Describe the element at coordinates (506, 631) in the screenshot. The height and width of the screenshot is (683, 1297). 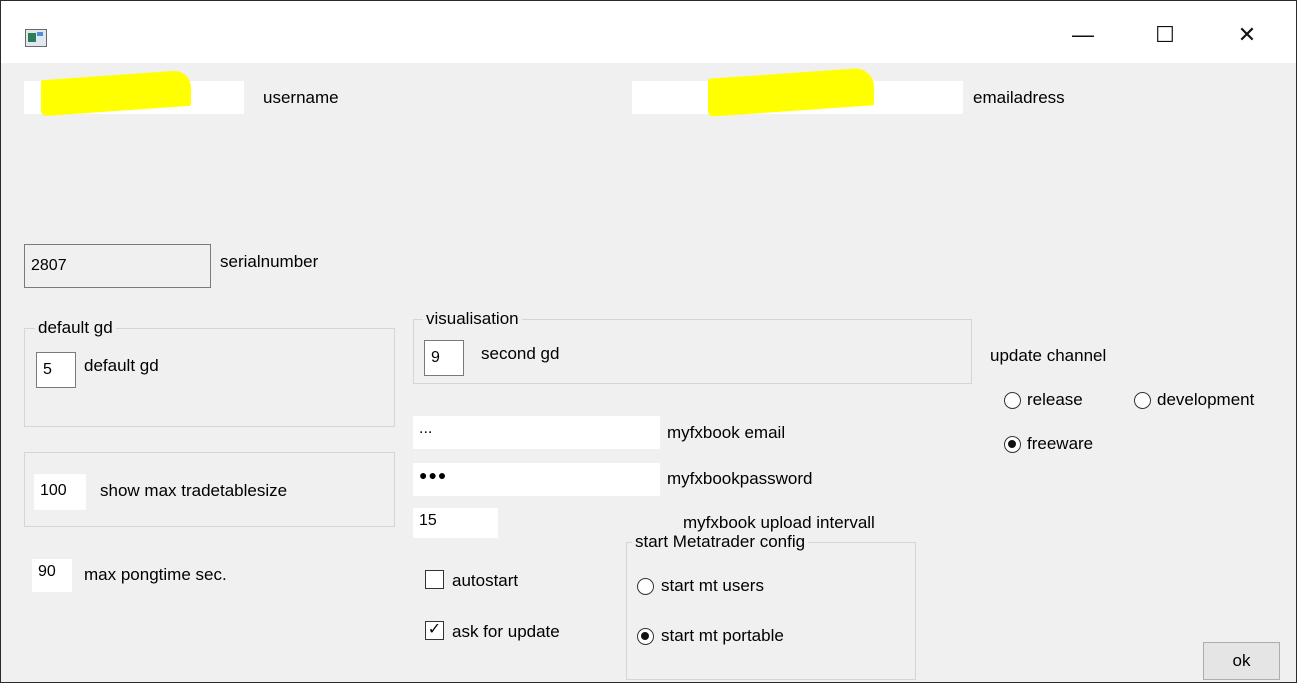
I see `ask-update-label: ask for update` at that location.